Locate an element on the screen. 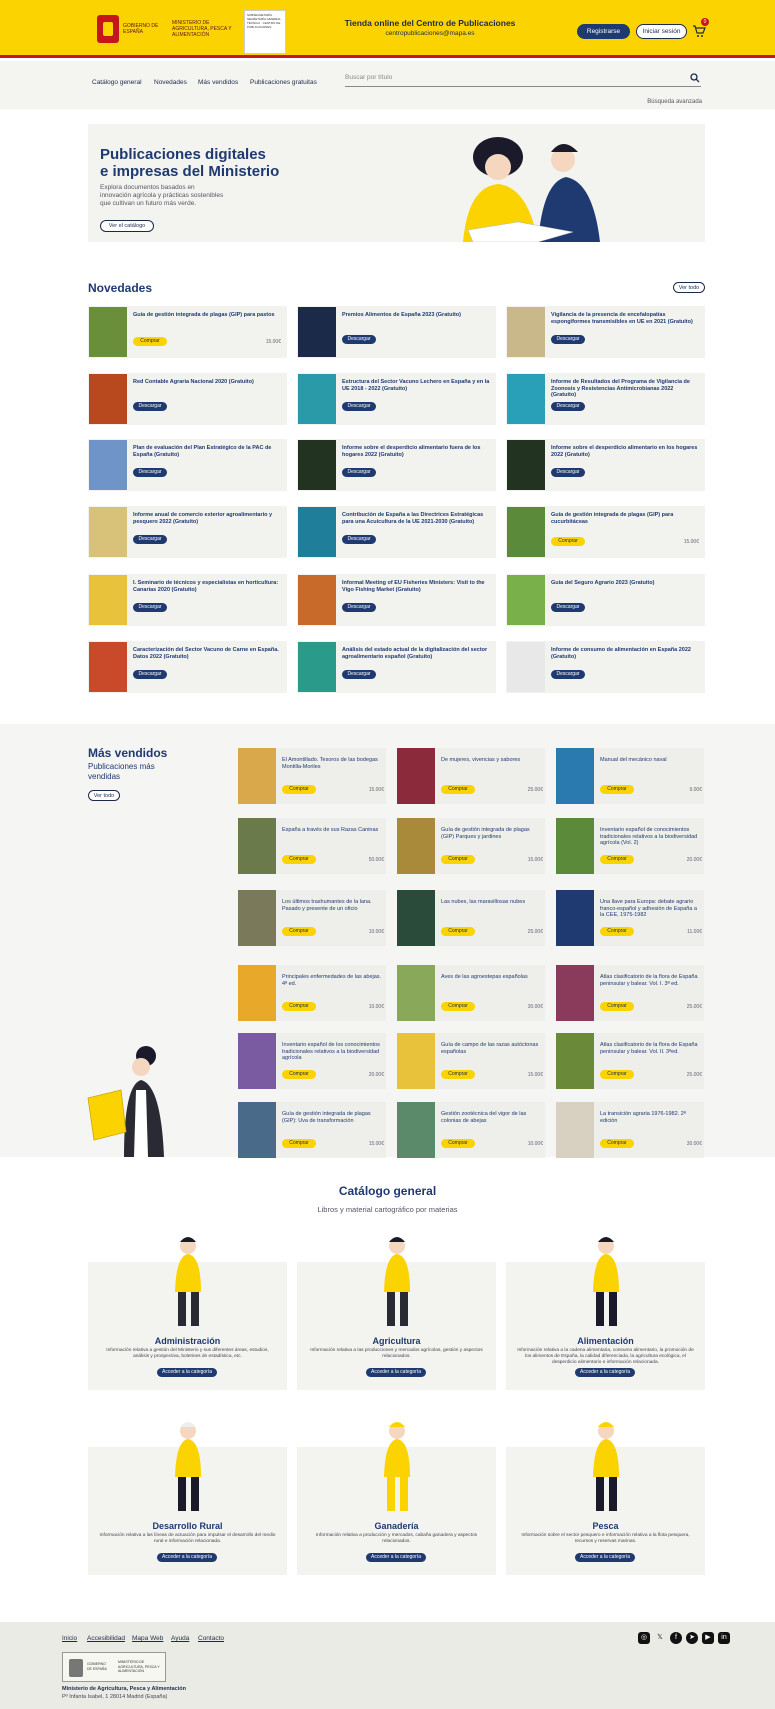 The height and width of the screenshot is (1709, 775). bestseller-title: Las nubes, las maravillosas nubes is located at coordinates (491, 902).